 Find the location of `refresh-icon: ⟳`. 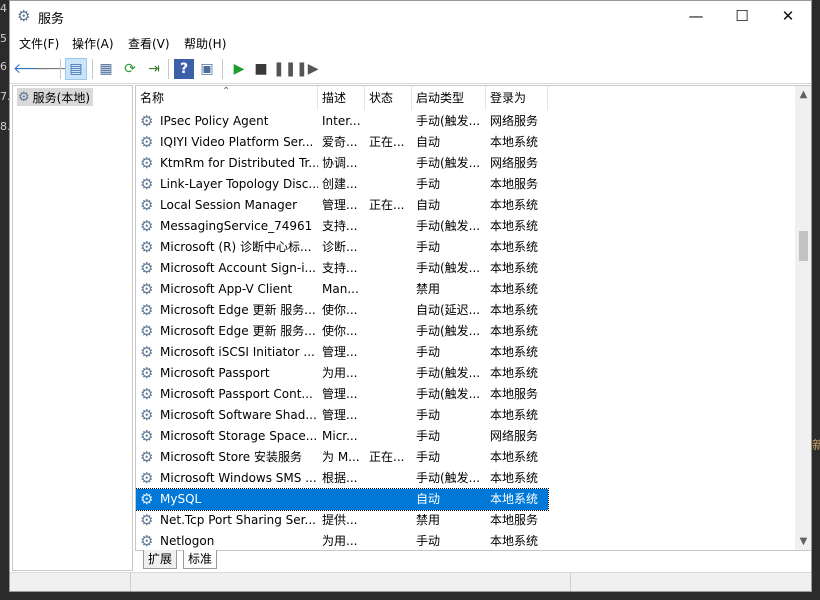

refresh-icon: ⟳ is located at coordinates (130, 69).